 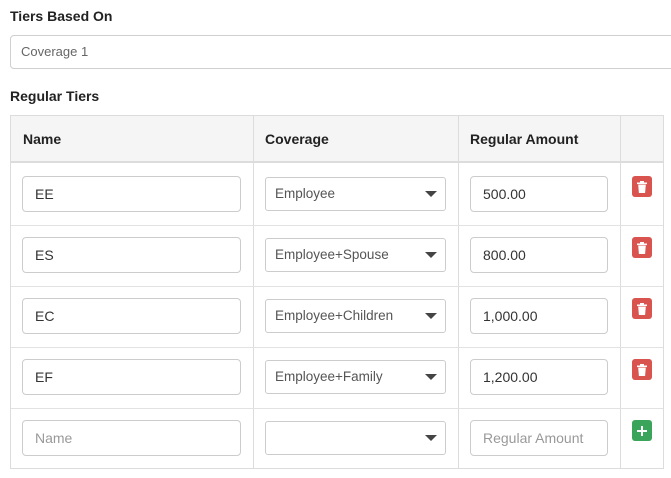 I want to click on table-row: EF Employee+Family 1,200.00, so click(x=337, y=377).